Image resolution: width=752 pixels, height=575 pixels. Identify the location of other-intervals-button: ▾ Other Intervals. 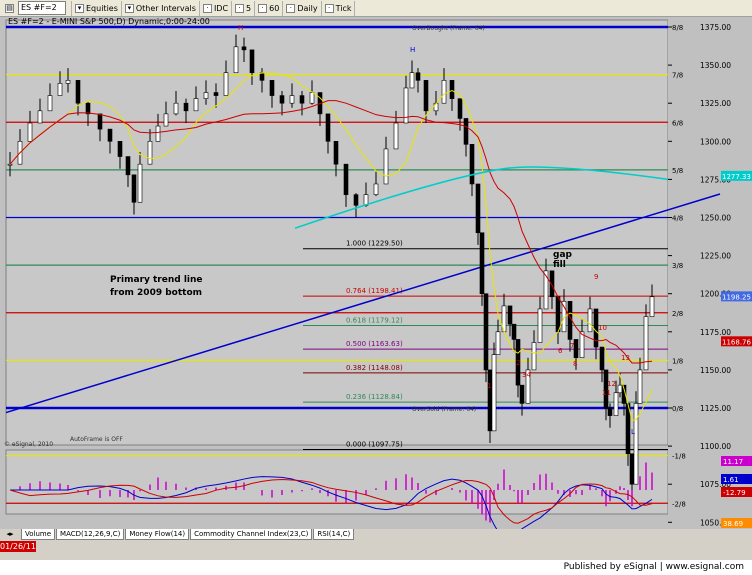
(161, 8).